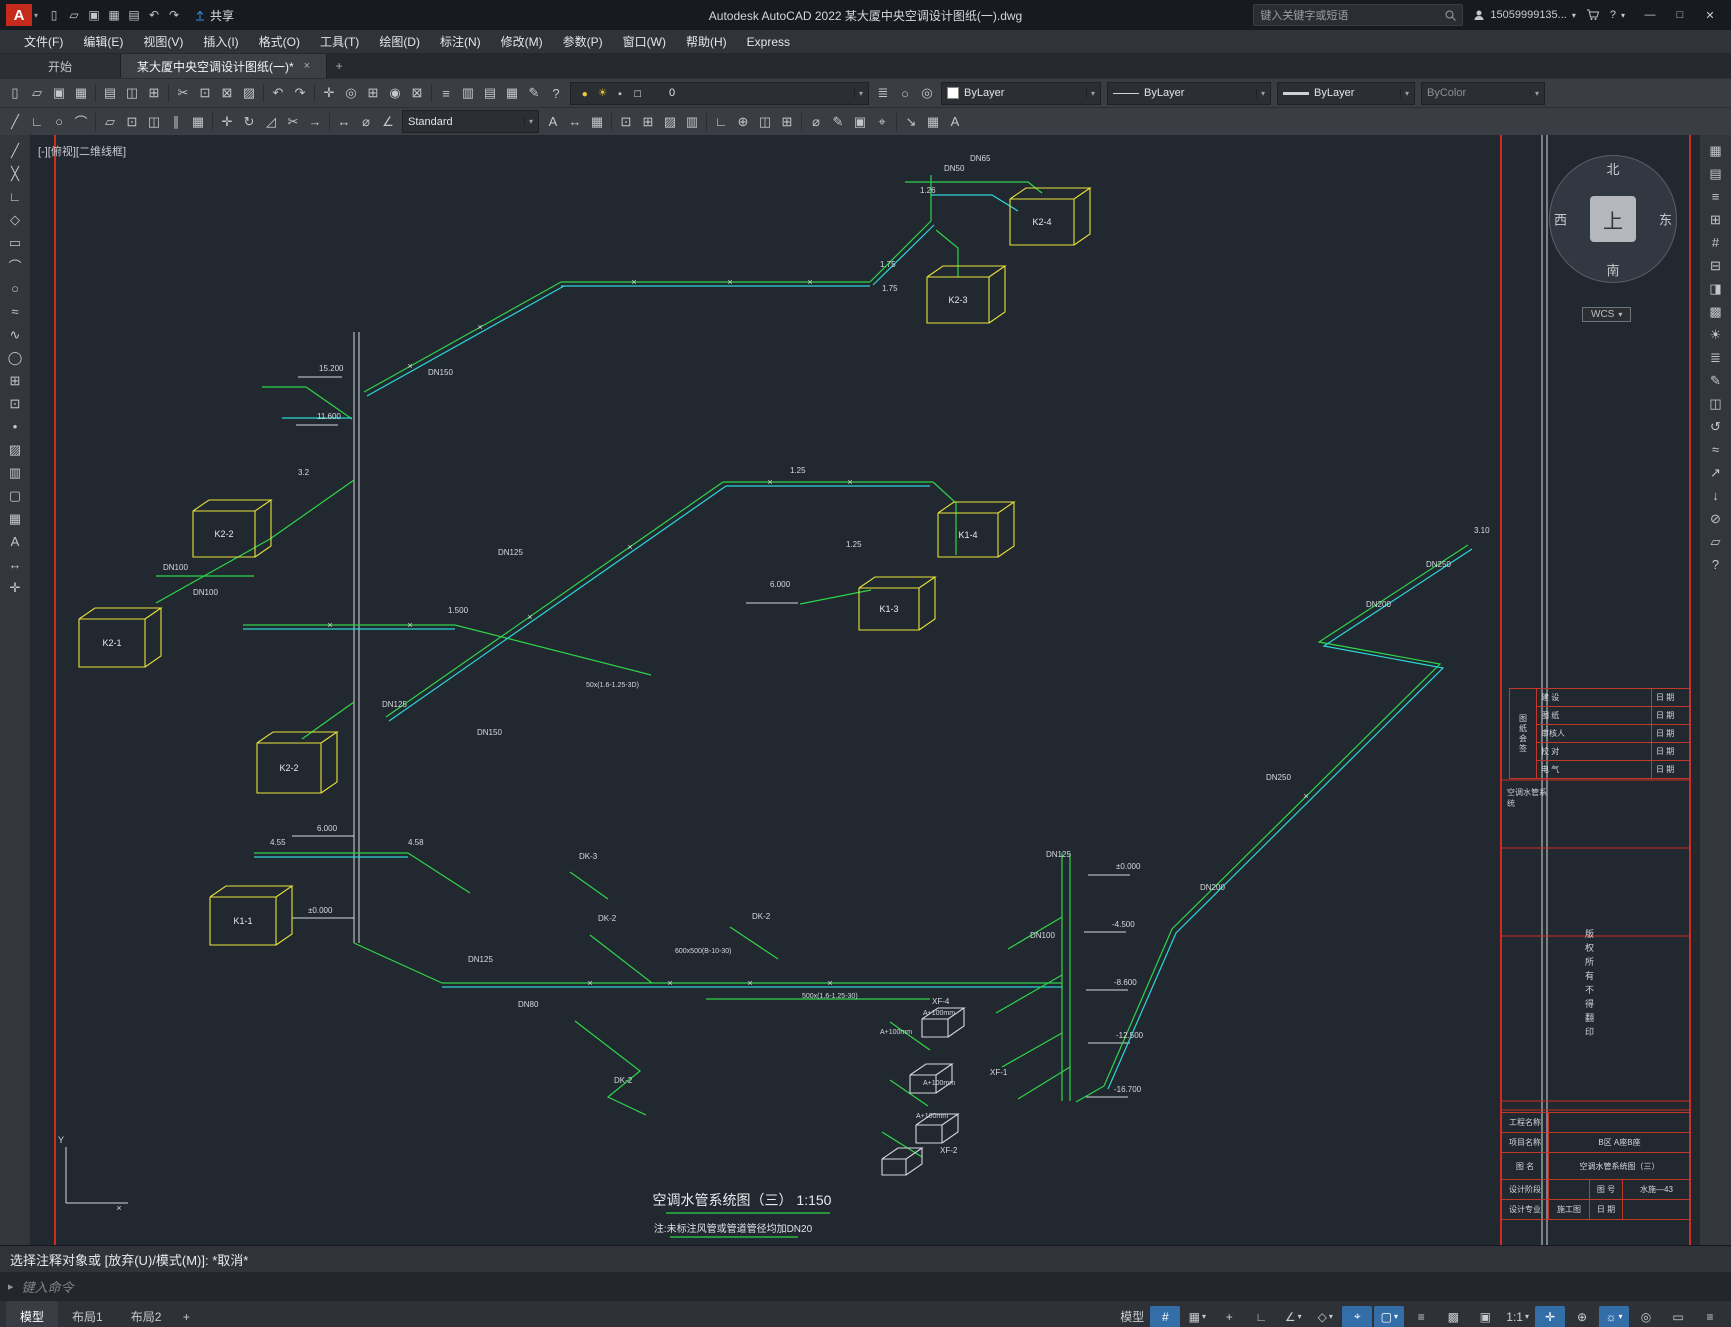 This screenshot has width=1731, height=1327. I want to click on zoom-window-icon: ⊞, so click(373, 93).